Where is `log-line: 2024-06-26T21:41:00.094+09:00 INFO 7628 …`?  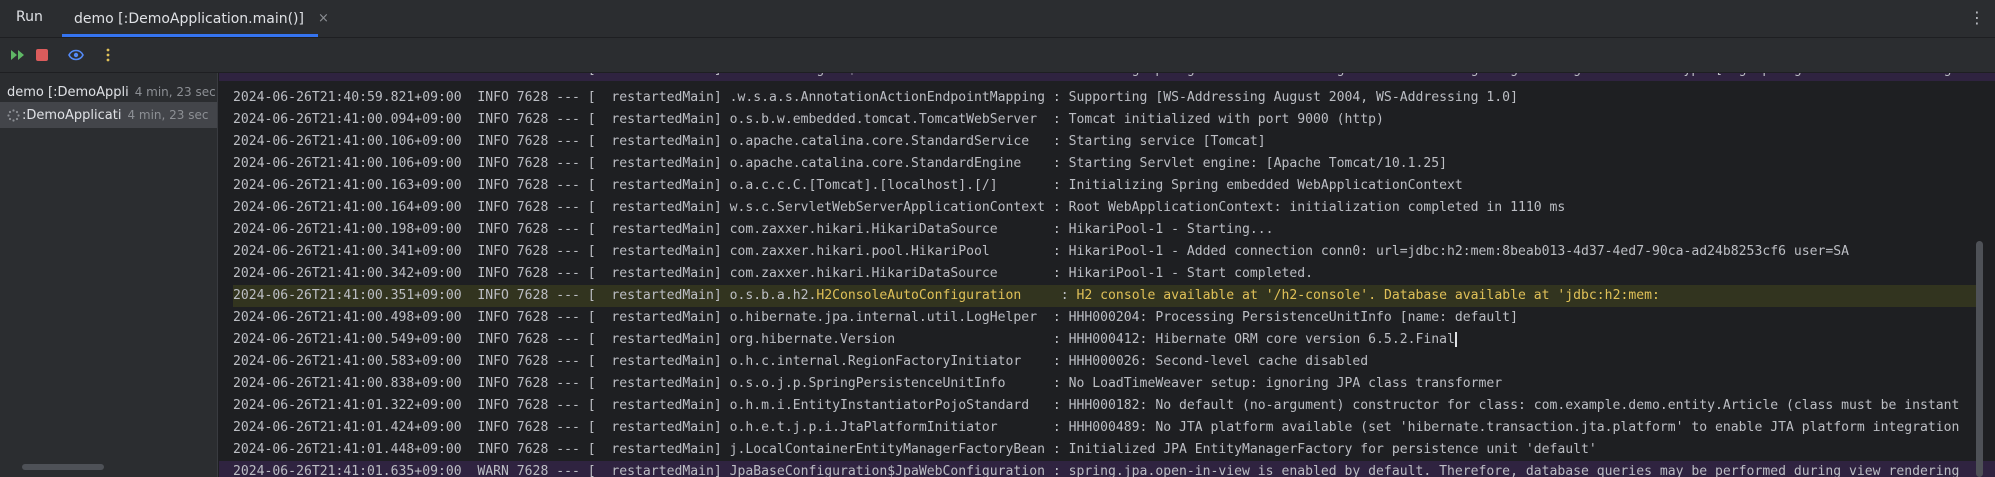 log-line: 2024-06-26T21:41:00.094+09:00 INFO 7628 … is located at coordinates (808, 119).